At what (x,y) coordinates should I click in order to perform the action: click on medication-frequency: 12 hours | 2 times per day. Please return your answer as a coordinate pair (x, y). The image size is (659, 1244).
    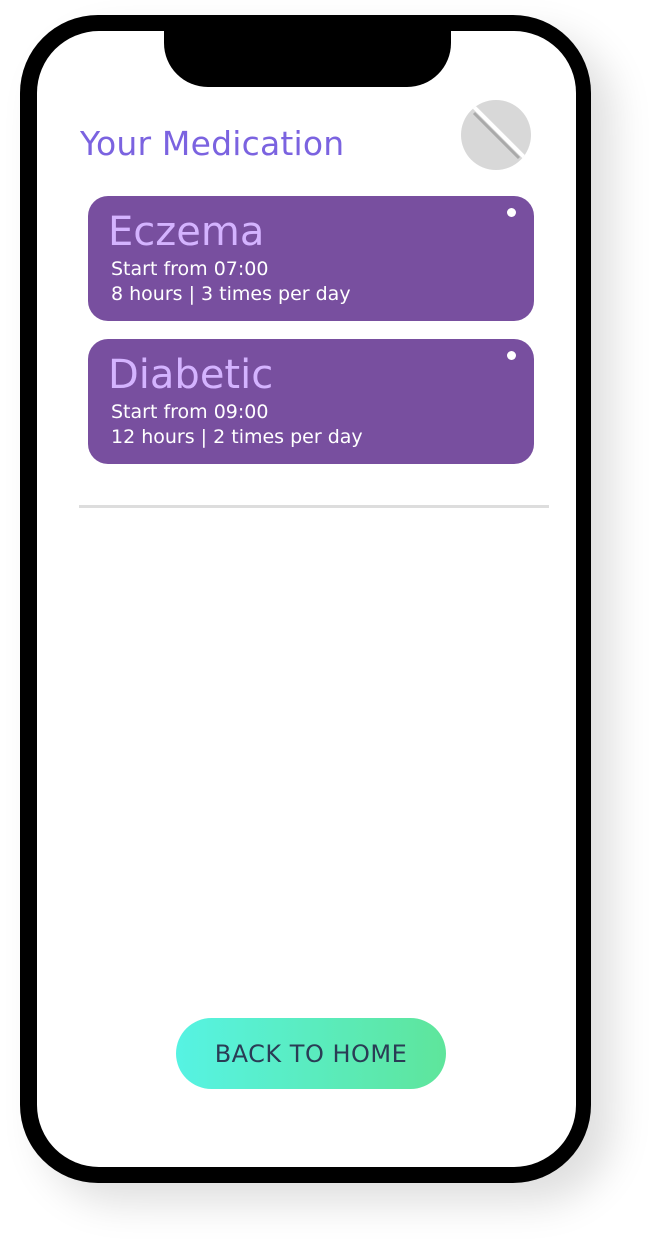
    Looking at the image, I should click on (237, 437).